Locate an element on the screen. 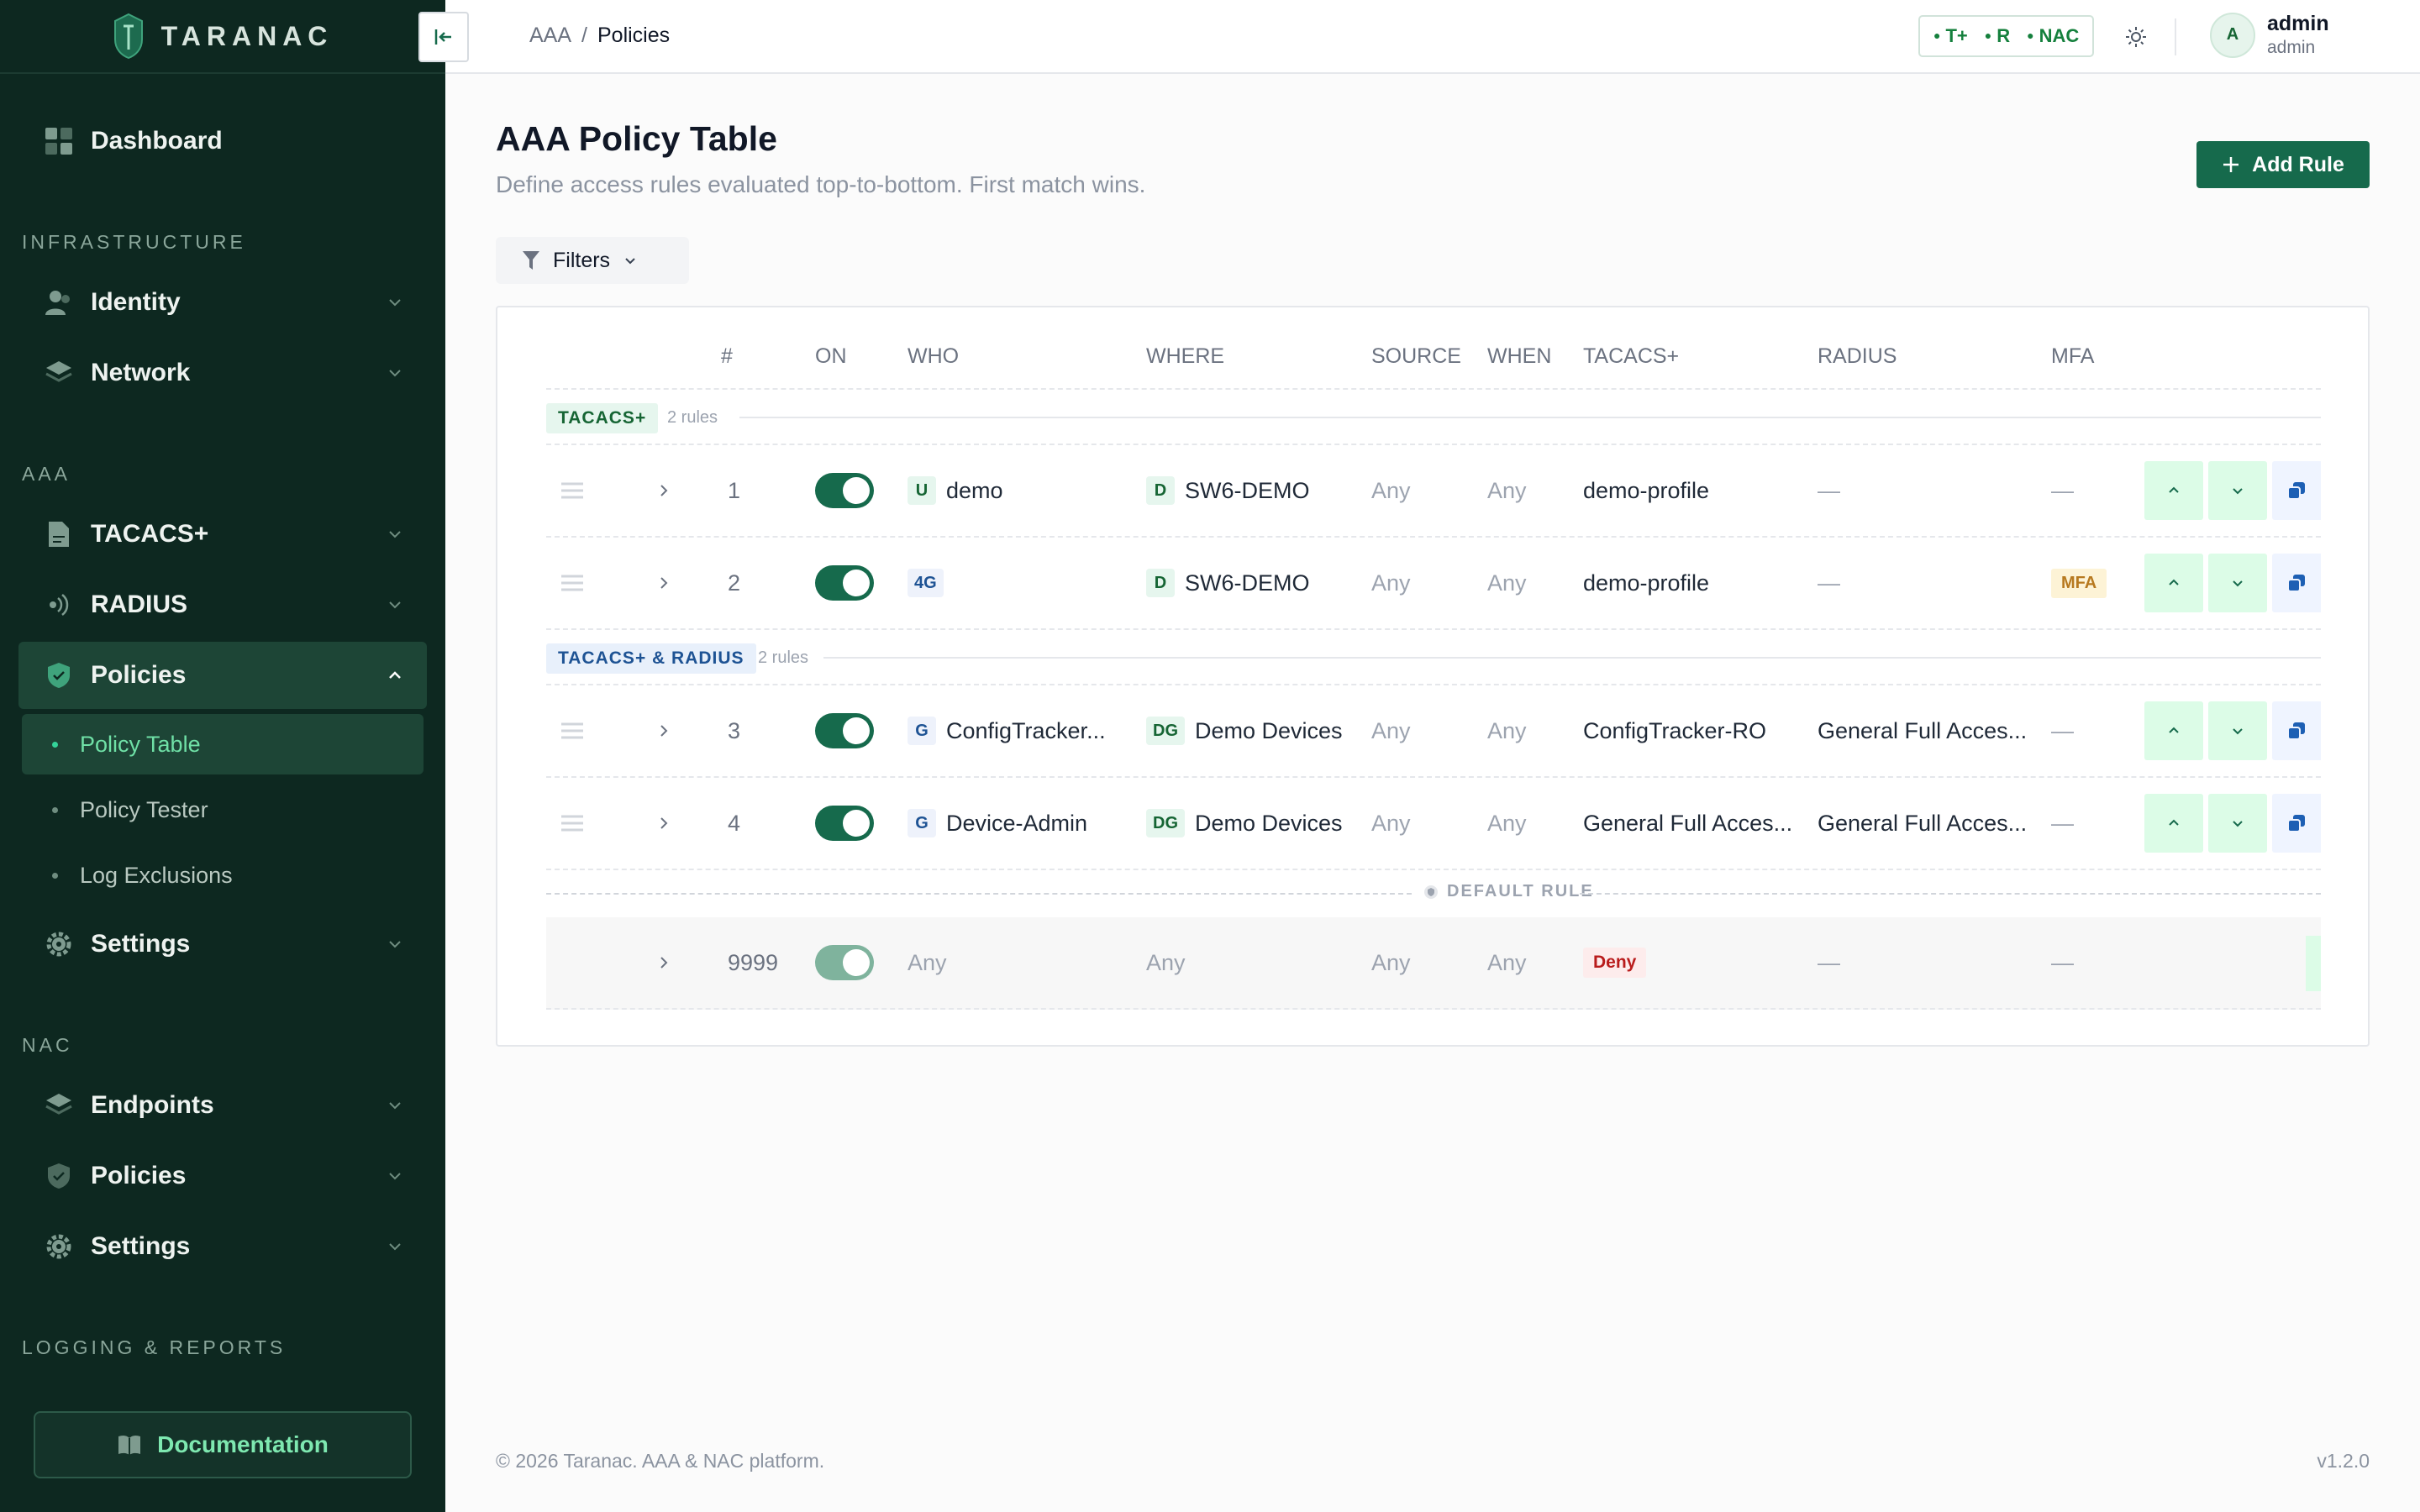 The image size is (2420, 1512). nav-policies: Policies is located at coordinates (223, 675).